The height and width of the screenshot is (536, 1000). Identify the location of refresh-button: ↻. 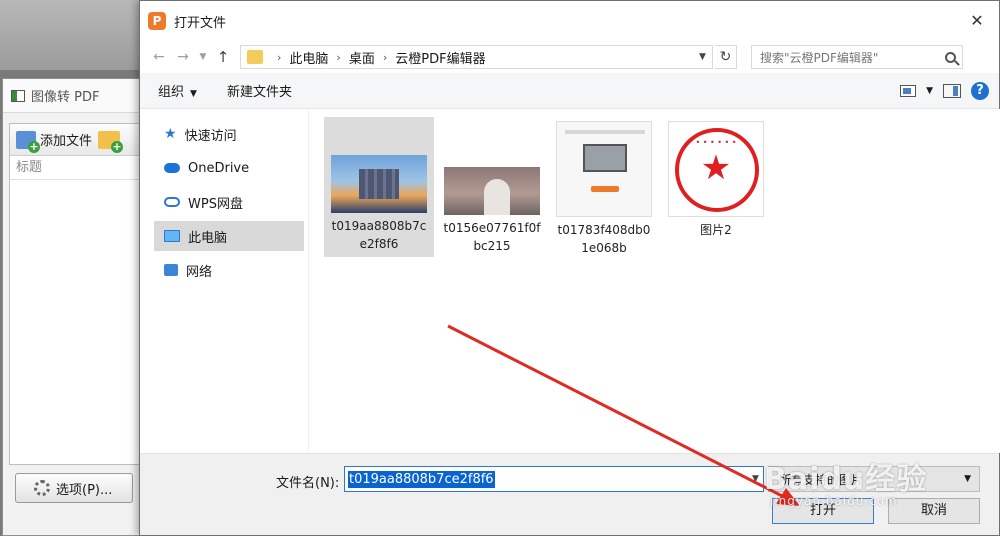
(726, 57).